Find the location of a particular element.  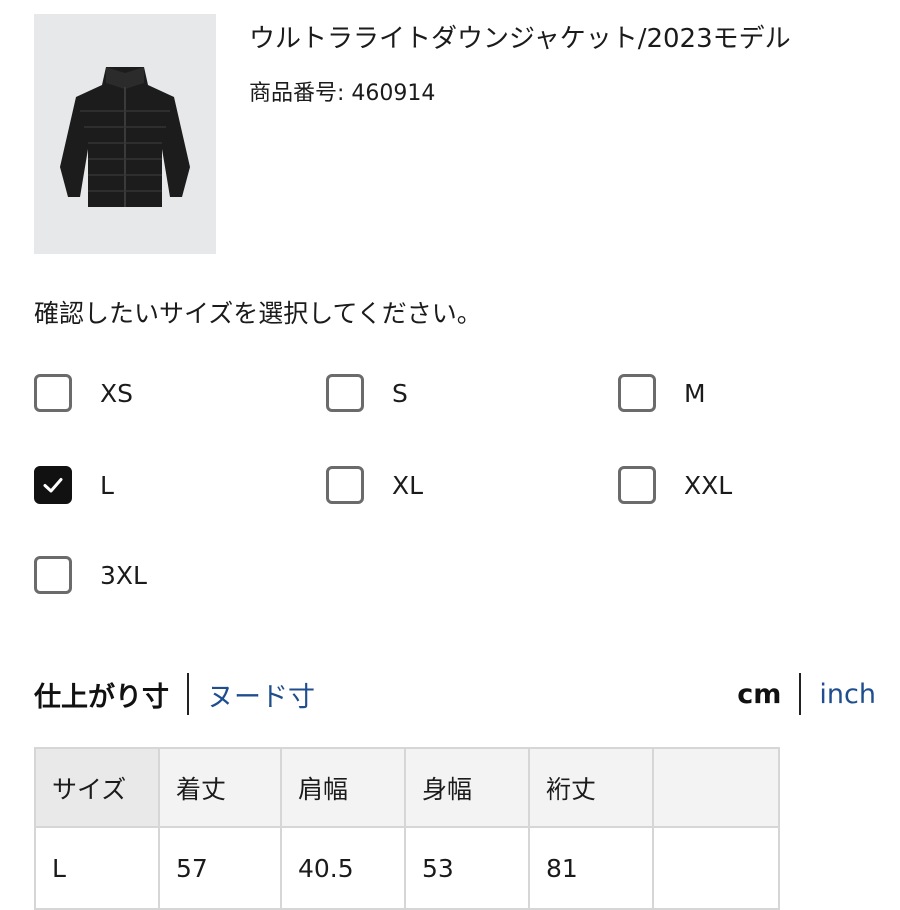

size-label: XXL is located at coordinates (708, 485).